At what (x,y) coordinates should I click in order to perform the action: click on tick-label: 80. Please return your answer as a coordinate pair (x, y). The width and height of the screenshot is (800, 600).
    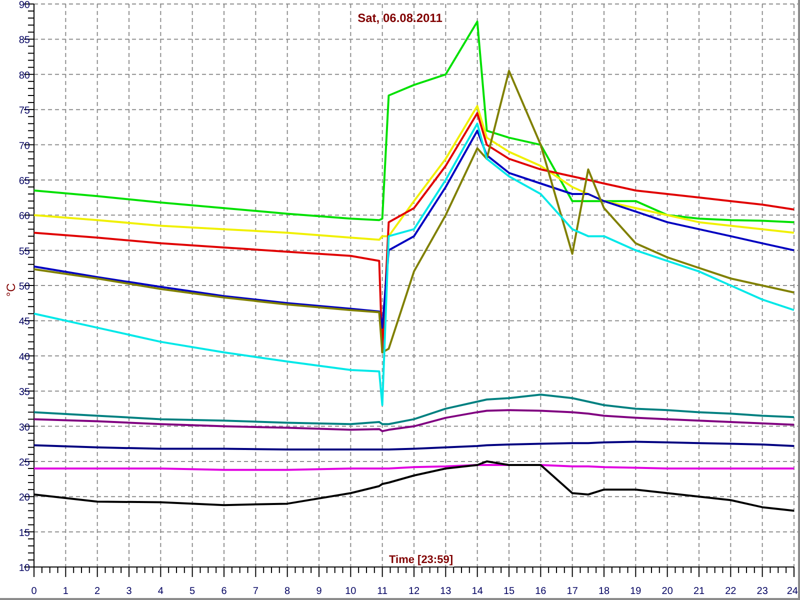
    Looking at the image, I should click on (24, 76).